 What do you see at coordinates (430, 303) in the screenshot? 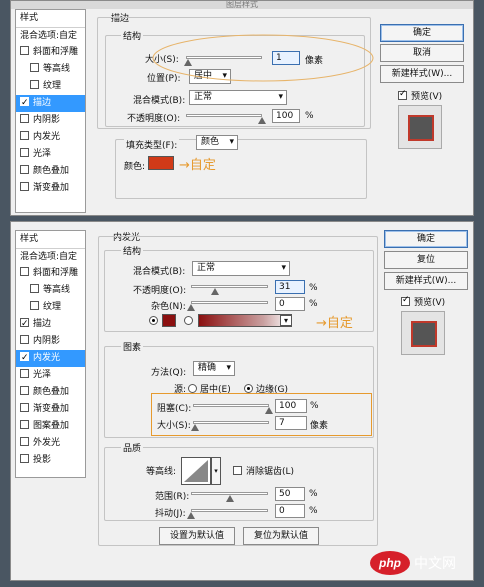
I see `preview-label: 预览(V)` at bounding box center [430, 303].